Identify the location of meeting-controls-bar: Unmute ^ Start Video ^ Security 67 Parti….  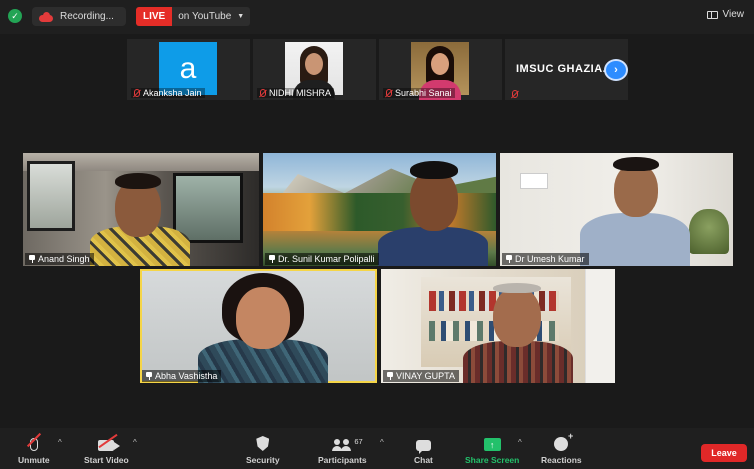
(377, 448).